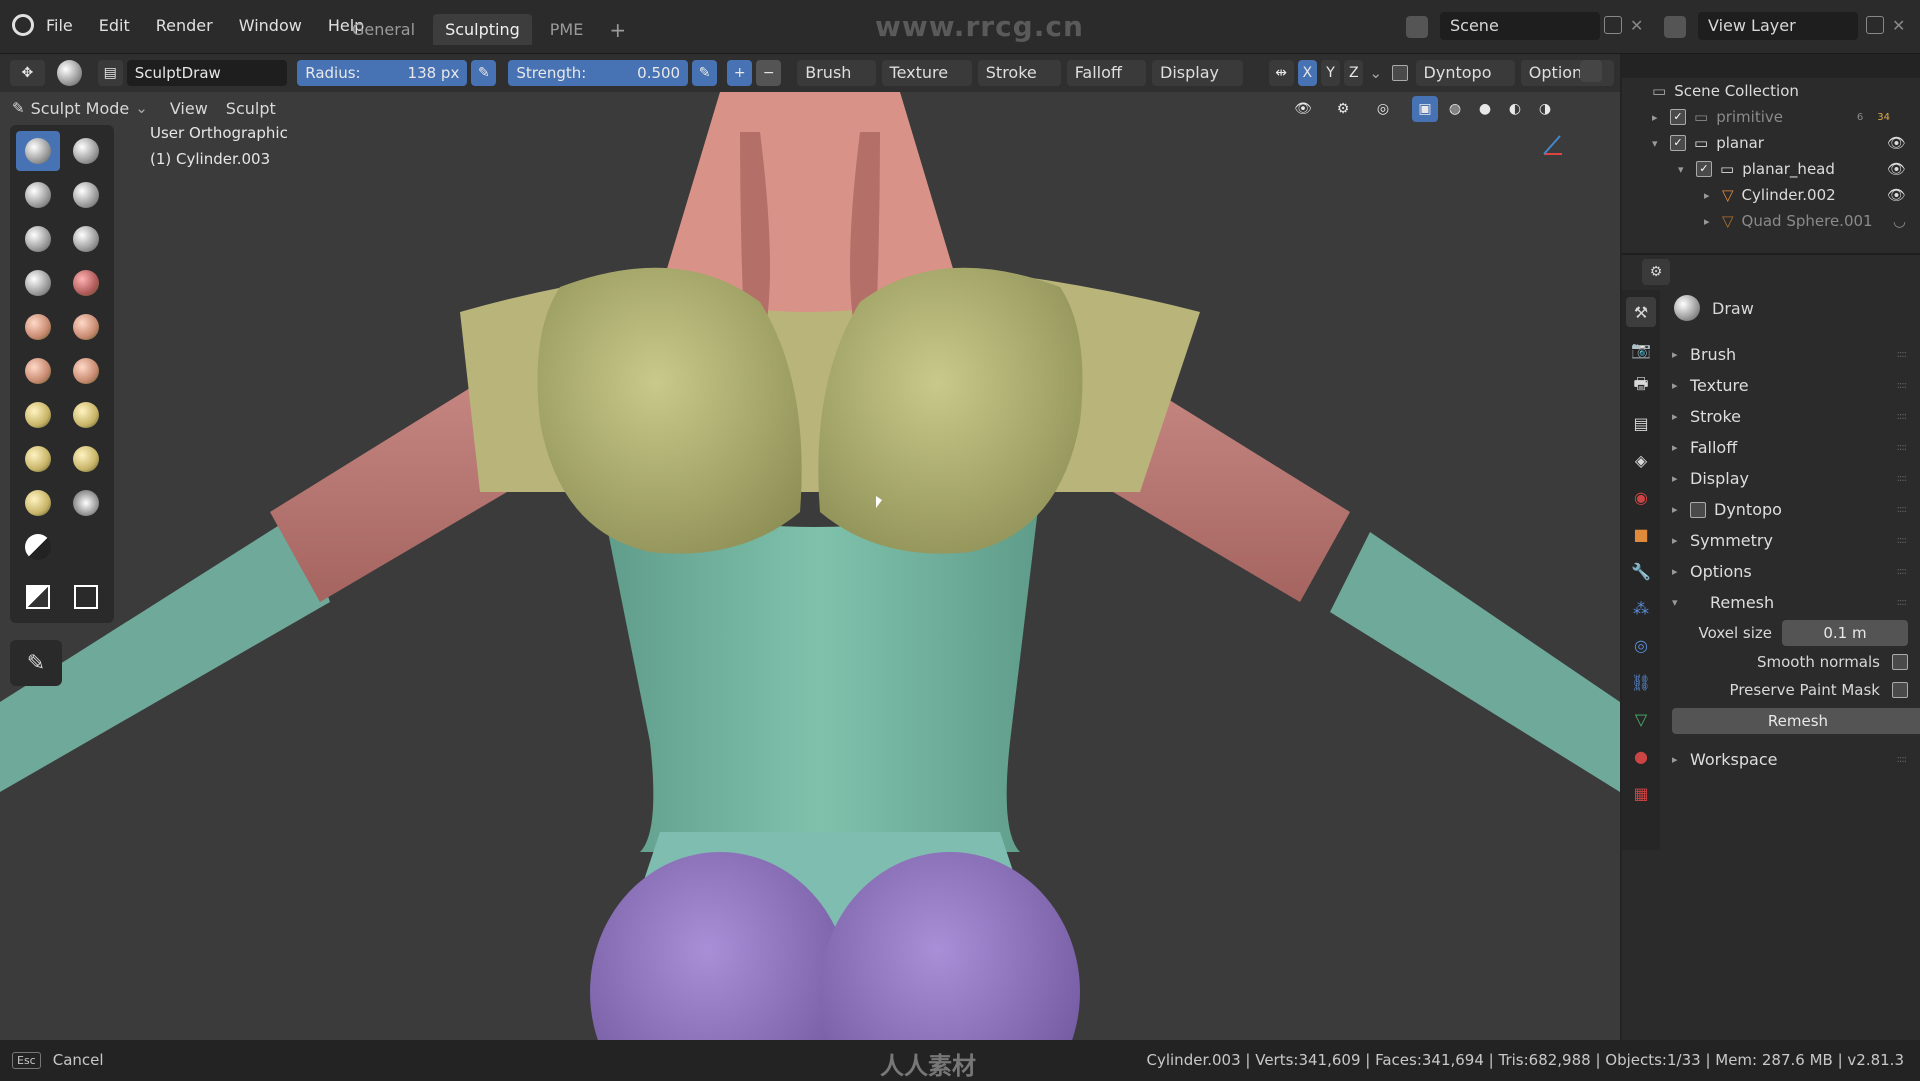  Describe the element at coordinates (38, 195) in the screenshot. I see `clay-tool` at that location.